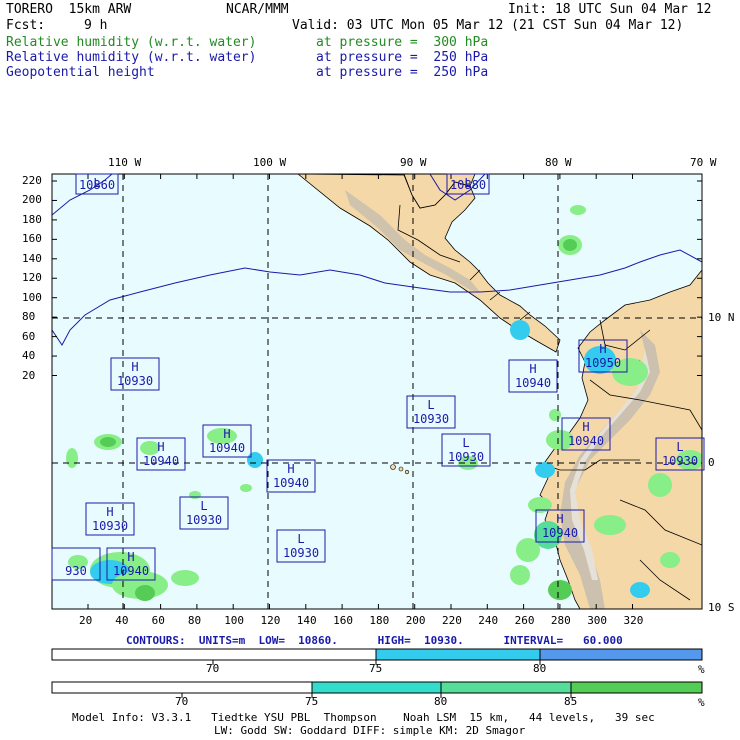 This screenshot has width=740, height=740. What do you see at coordinates (603, 363) in the screenshot?
I see `center-value-label: 10950` at bounding box center [603, 363].